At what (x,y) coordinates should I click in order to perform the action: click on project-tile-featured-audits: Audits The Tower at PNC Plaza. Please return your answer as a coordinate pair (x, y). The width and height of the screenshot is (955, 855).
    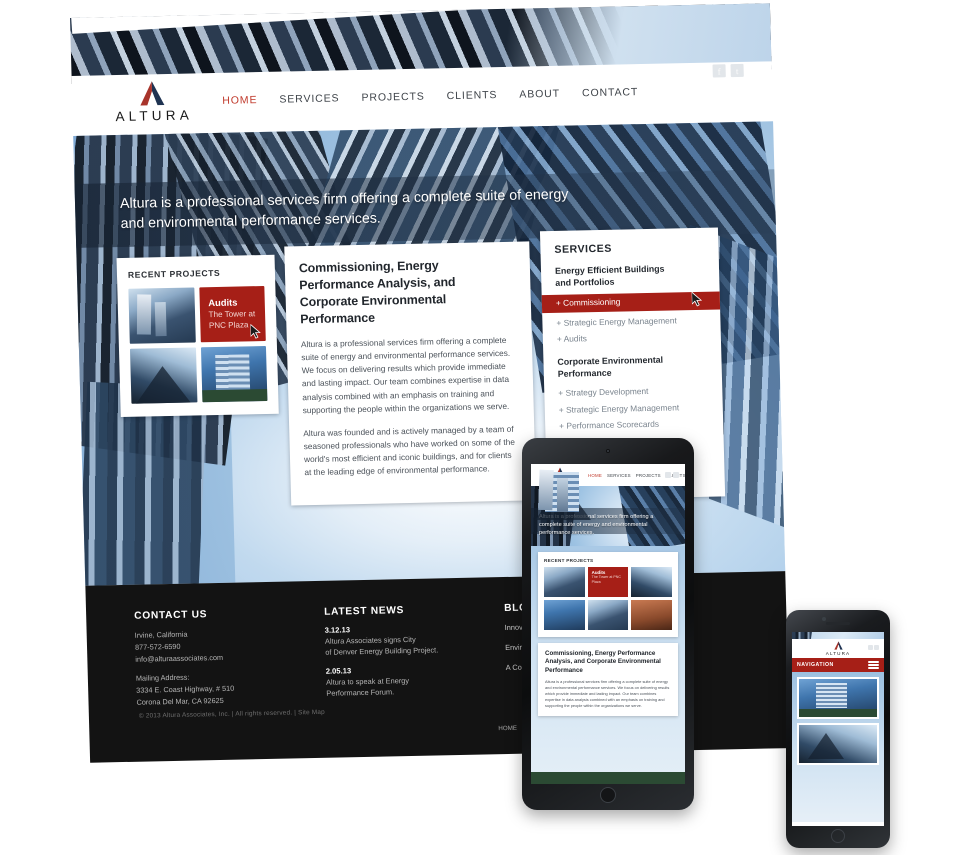
    Looking at the image, I should click on (232, 314).